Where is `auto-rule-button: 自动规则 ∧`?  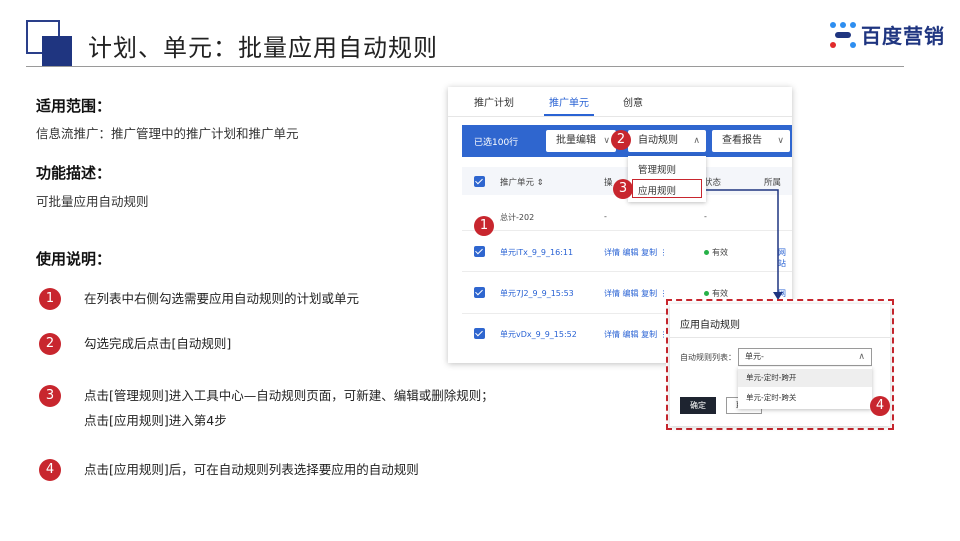 auto-rule-button: 自动规则 ∧ is located at coordinates (667, 141).